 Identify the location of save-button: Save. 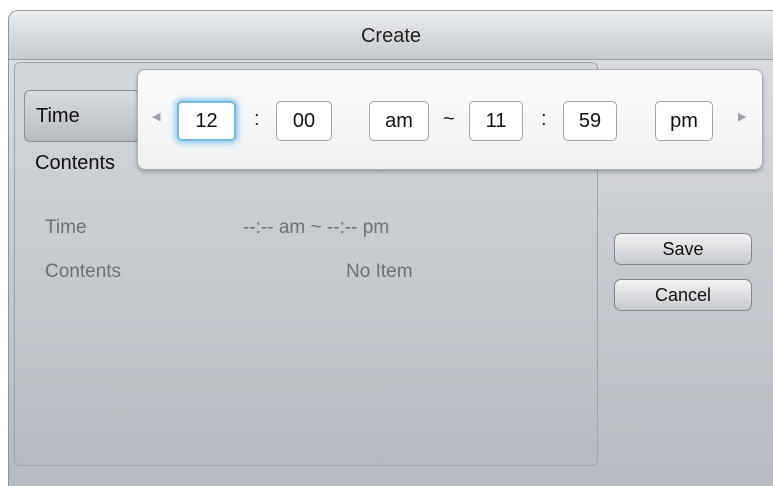
(683, 249).